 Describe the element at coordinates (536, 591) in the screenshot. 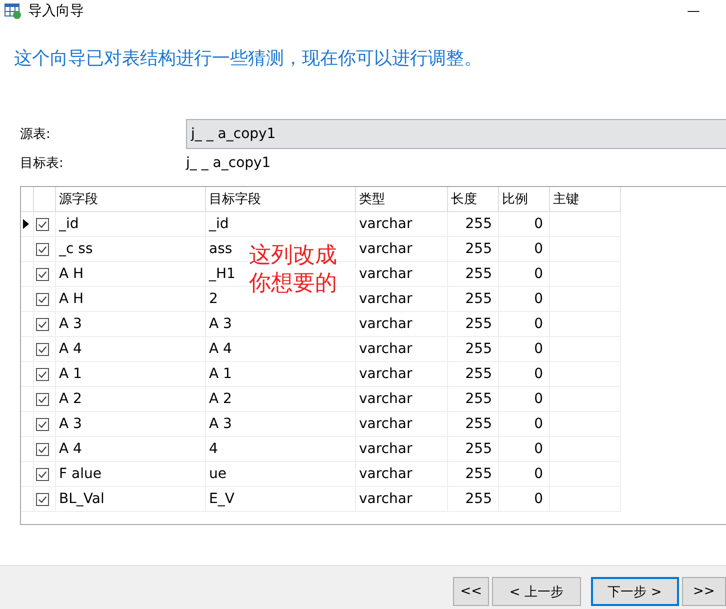

I see `wizard-button: < 上一步` at that location.